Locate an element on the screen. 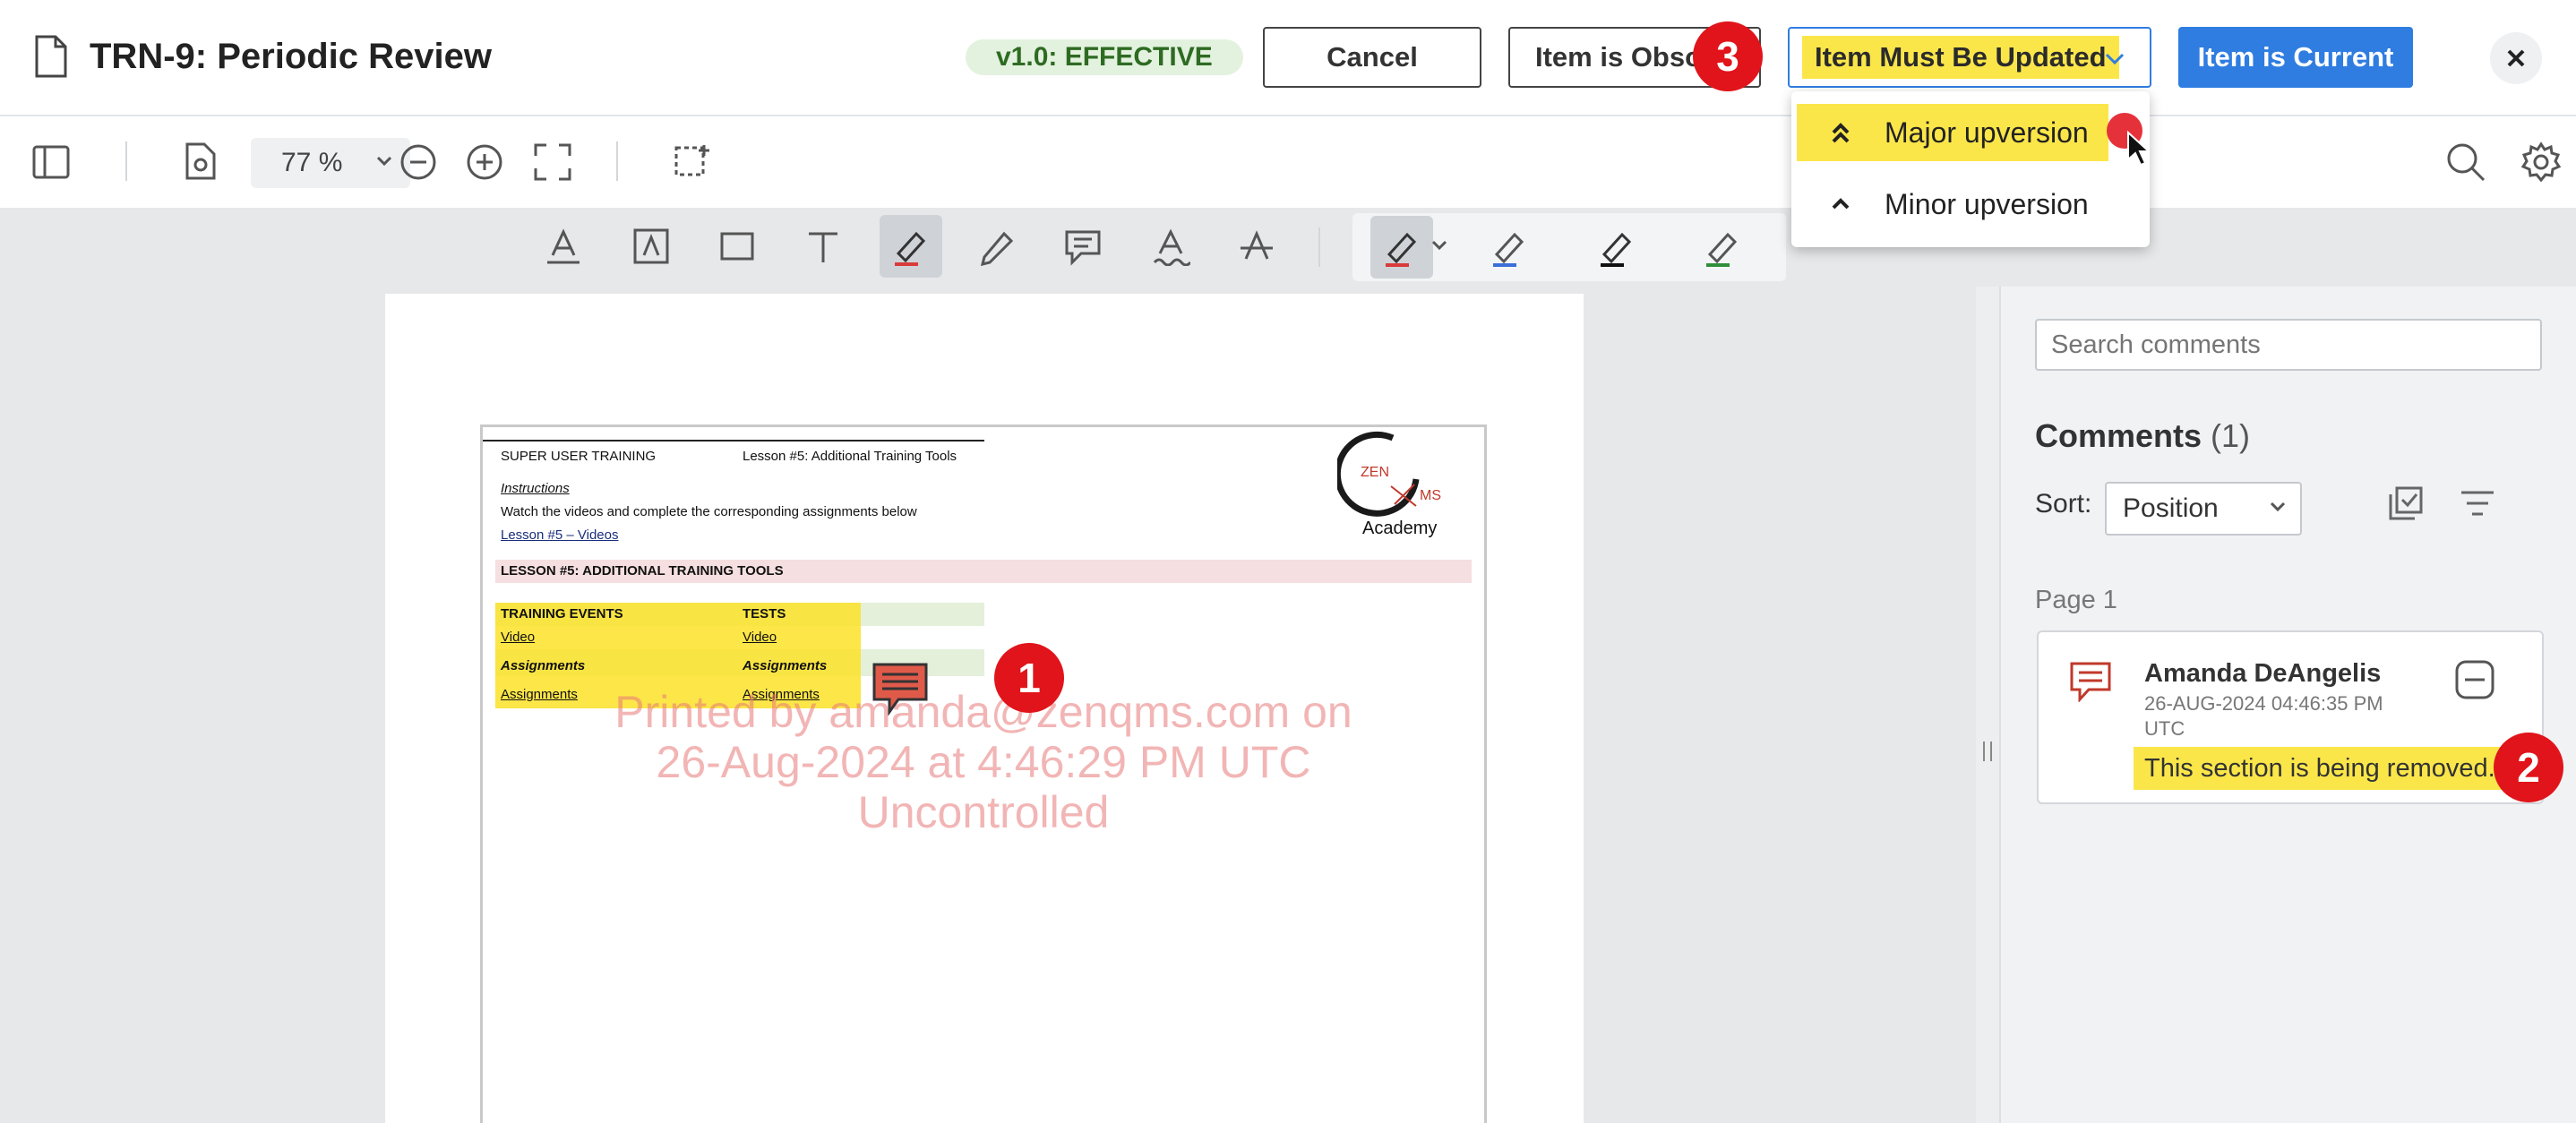 This screenshot has height=1123, width=2576. menu-item-minor-upversion: Minor upversion is located at coordinates (1970, 204).